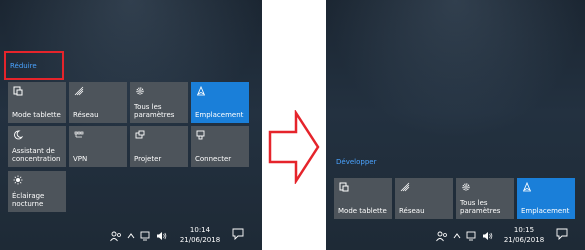  Describe the element at coordinates (37, 146) in the screenshot. I see `tile-focus-assist: Assistant de concentration` at that location.